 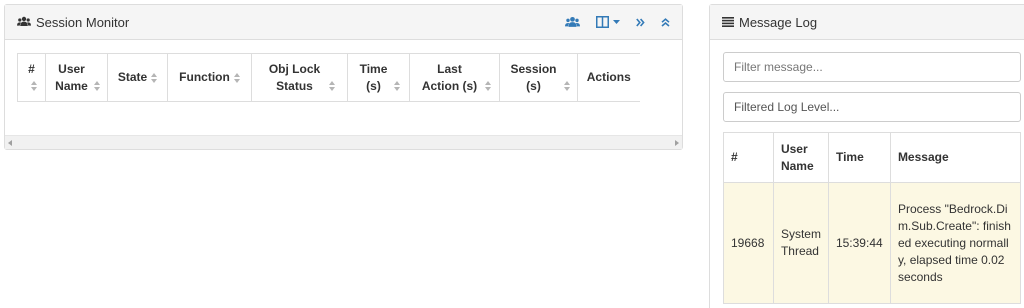 I want to click on list-icon, so click(x=728, y=22).